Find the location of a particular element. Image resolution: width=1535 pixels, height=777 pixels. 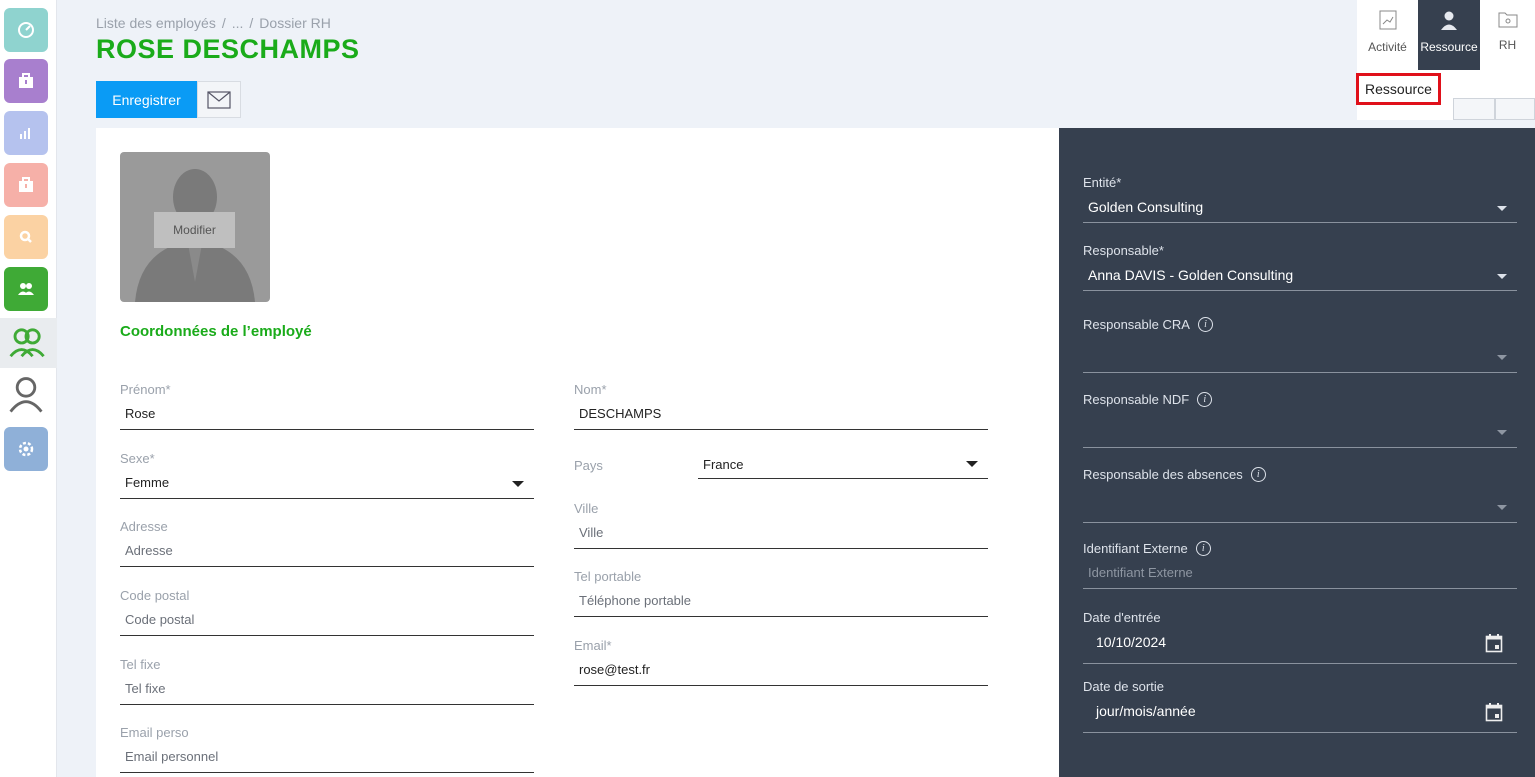

field-label: Date d'entrée is located at coordinates (1122, 617).